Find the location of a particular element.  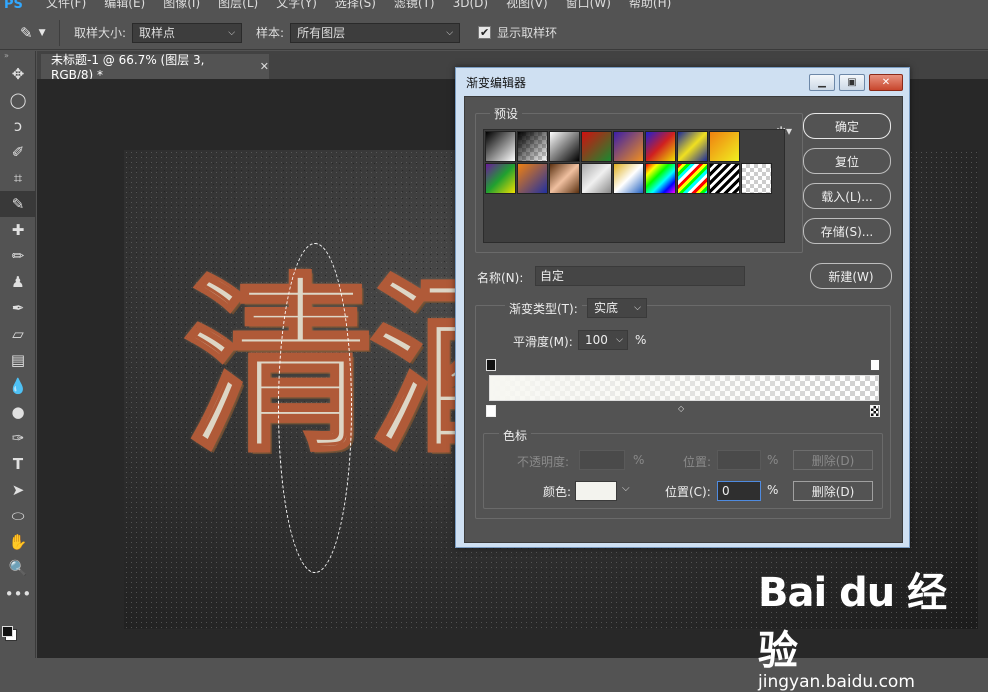

color-position-percent: % is located at coordinates (773, 490).